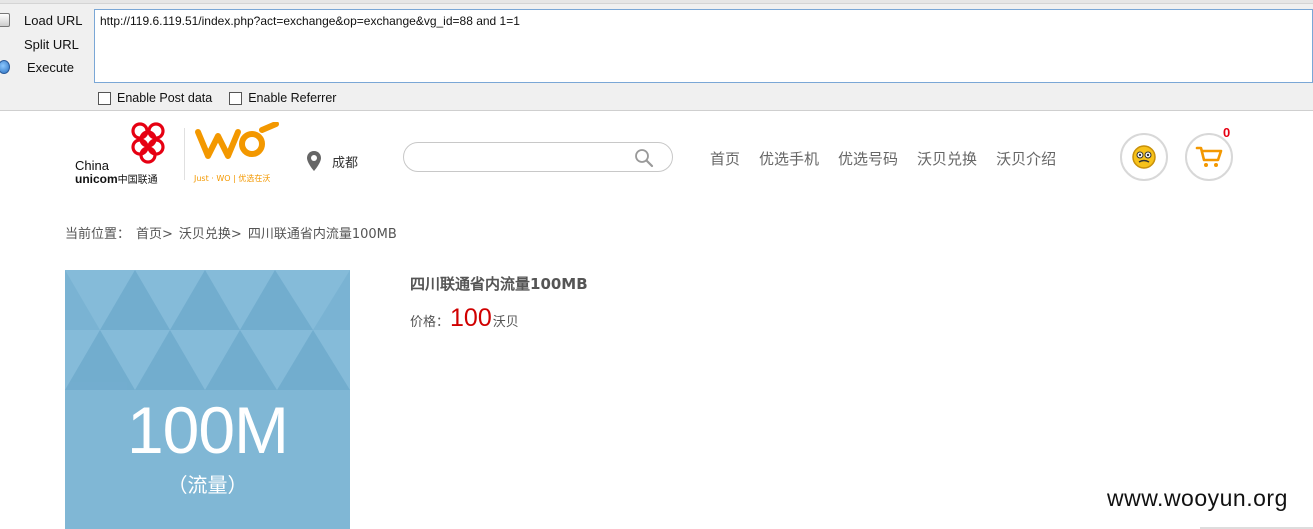  I want to click on product-price: 价格： 100 沃贝, so click(464, 318).